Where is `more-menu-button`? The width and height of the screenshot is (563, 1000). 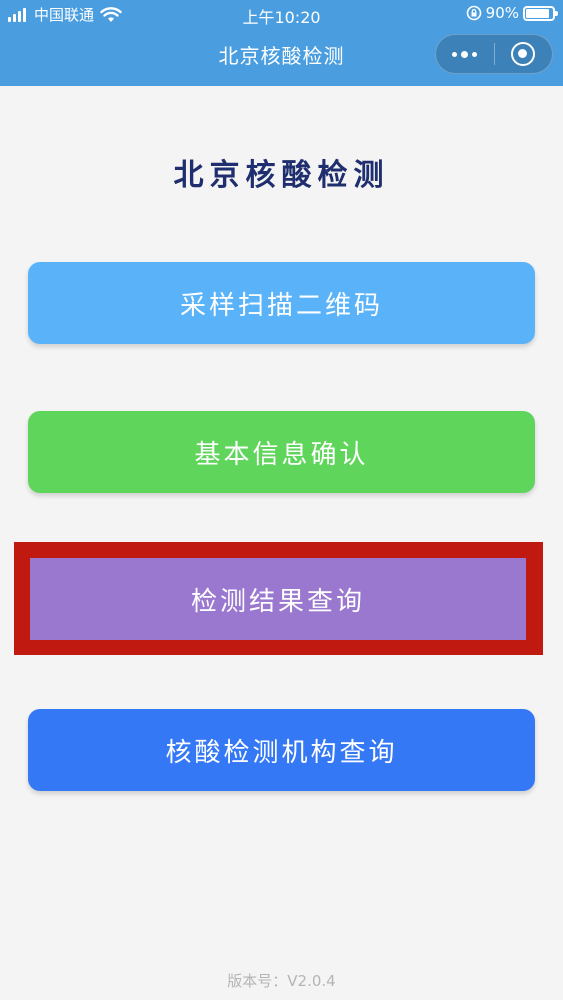
more-menu-button is located at coordinates (465, 54).